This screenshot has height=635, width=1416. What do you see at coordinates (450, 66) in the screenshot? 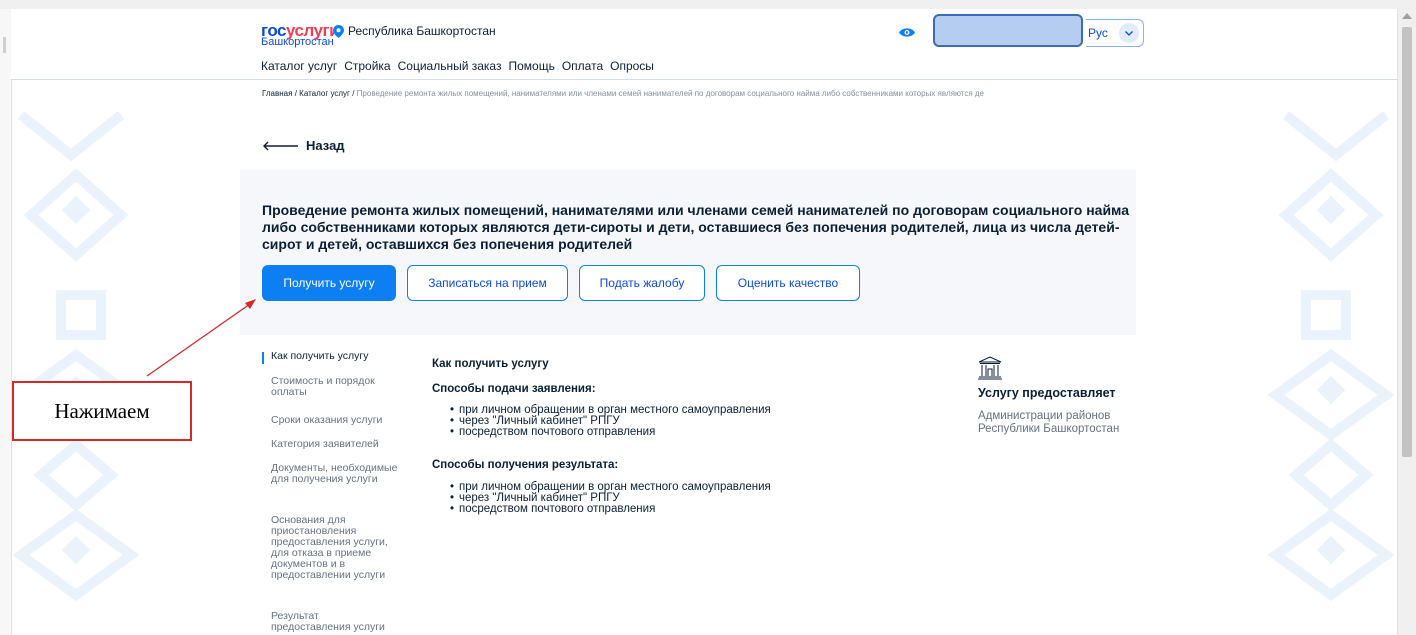
I see `nav-social-order: Социальный заказ` at bounding box center [450, 66].